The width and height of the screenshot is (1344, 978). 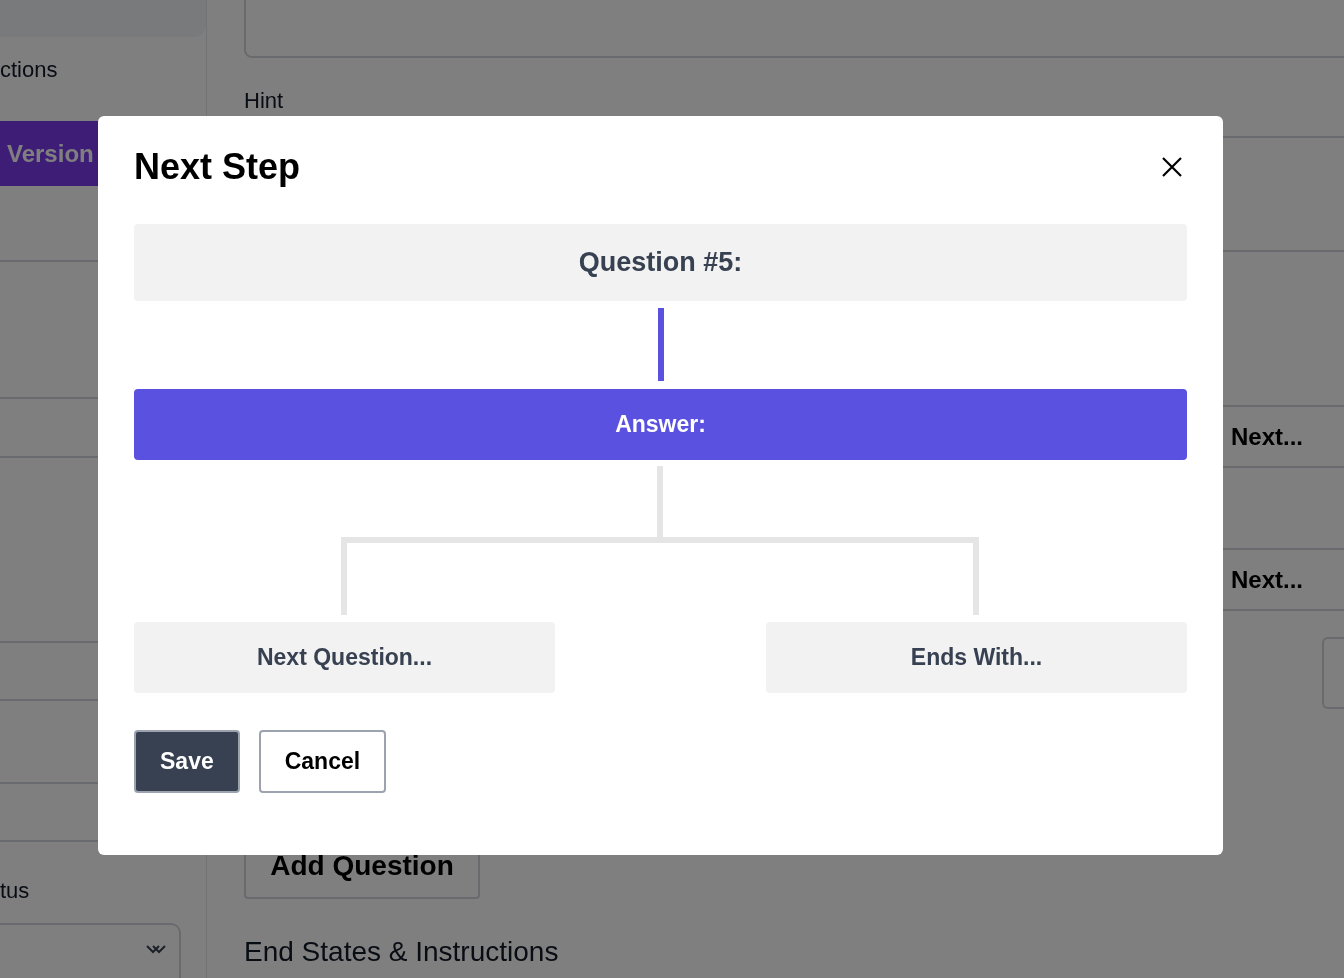 I want to click on section-heading: End States & Instructions, so click(x=401, y=952).